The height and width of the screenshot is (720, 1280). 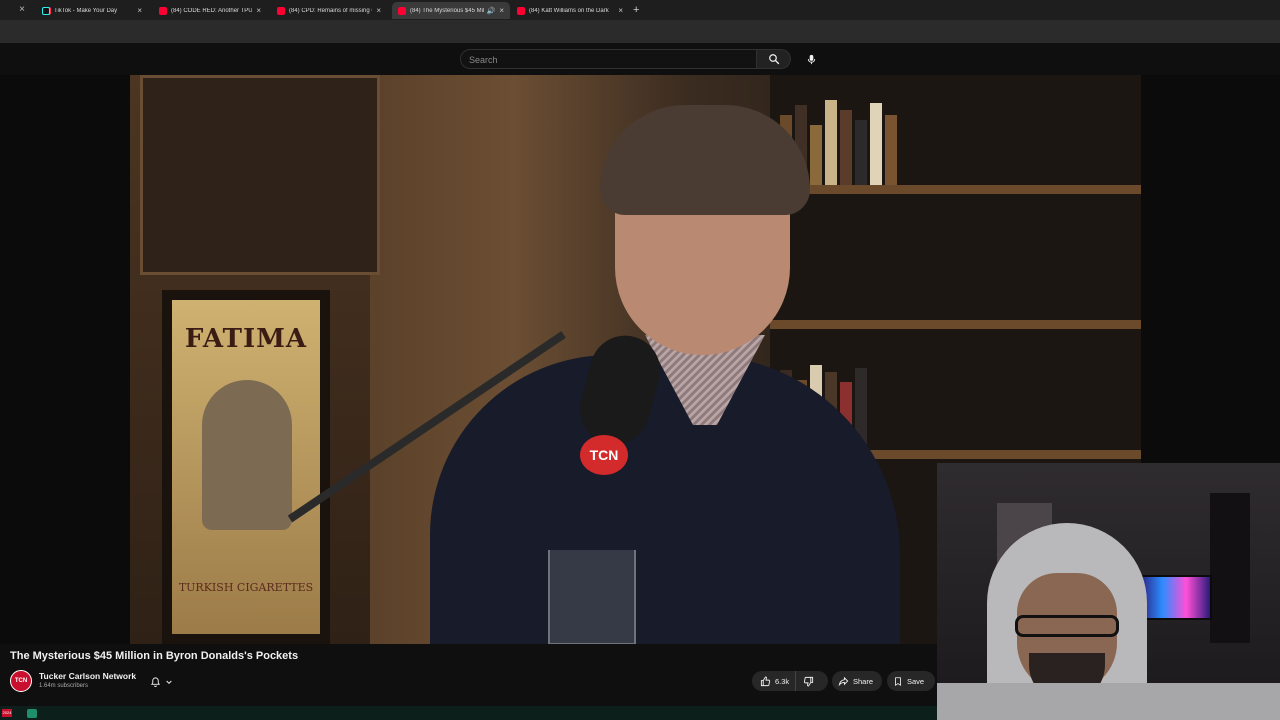 I want to click on browser-toolbar, so click(x=640, y=31).